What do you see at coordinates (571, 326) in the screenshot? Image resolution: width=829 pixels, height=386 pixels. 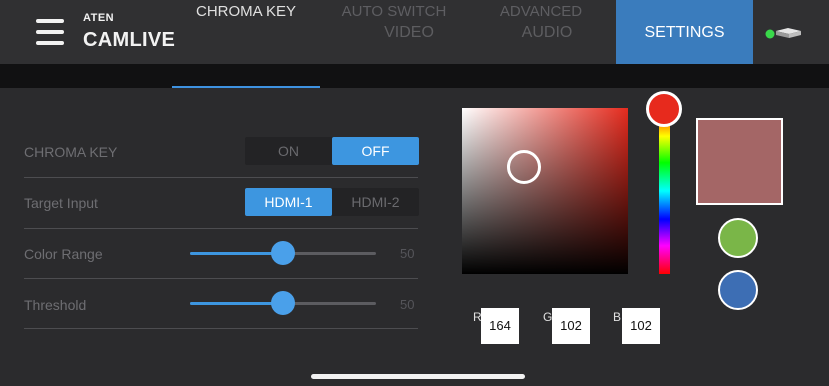 I see `green-value-field: 102` at bounding box center [571, 326].